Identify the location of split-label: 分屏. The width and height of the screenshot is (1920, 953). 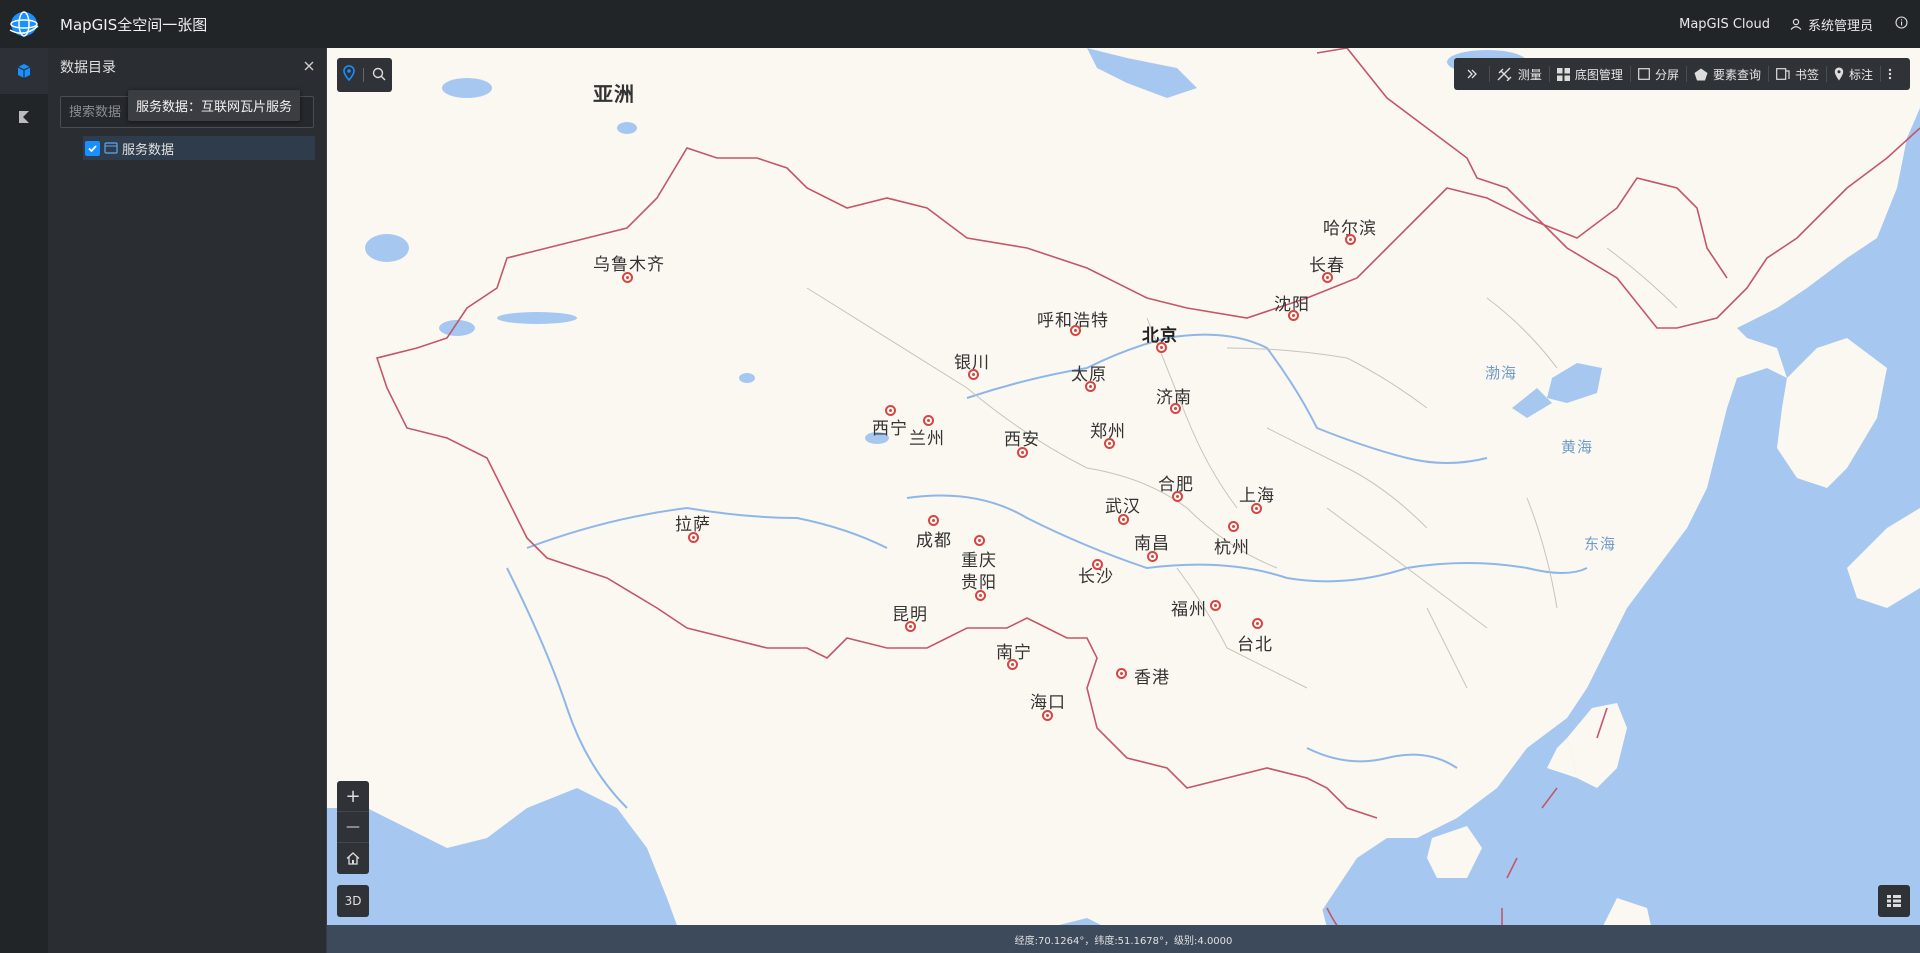
(1666, 74).